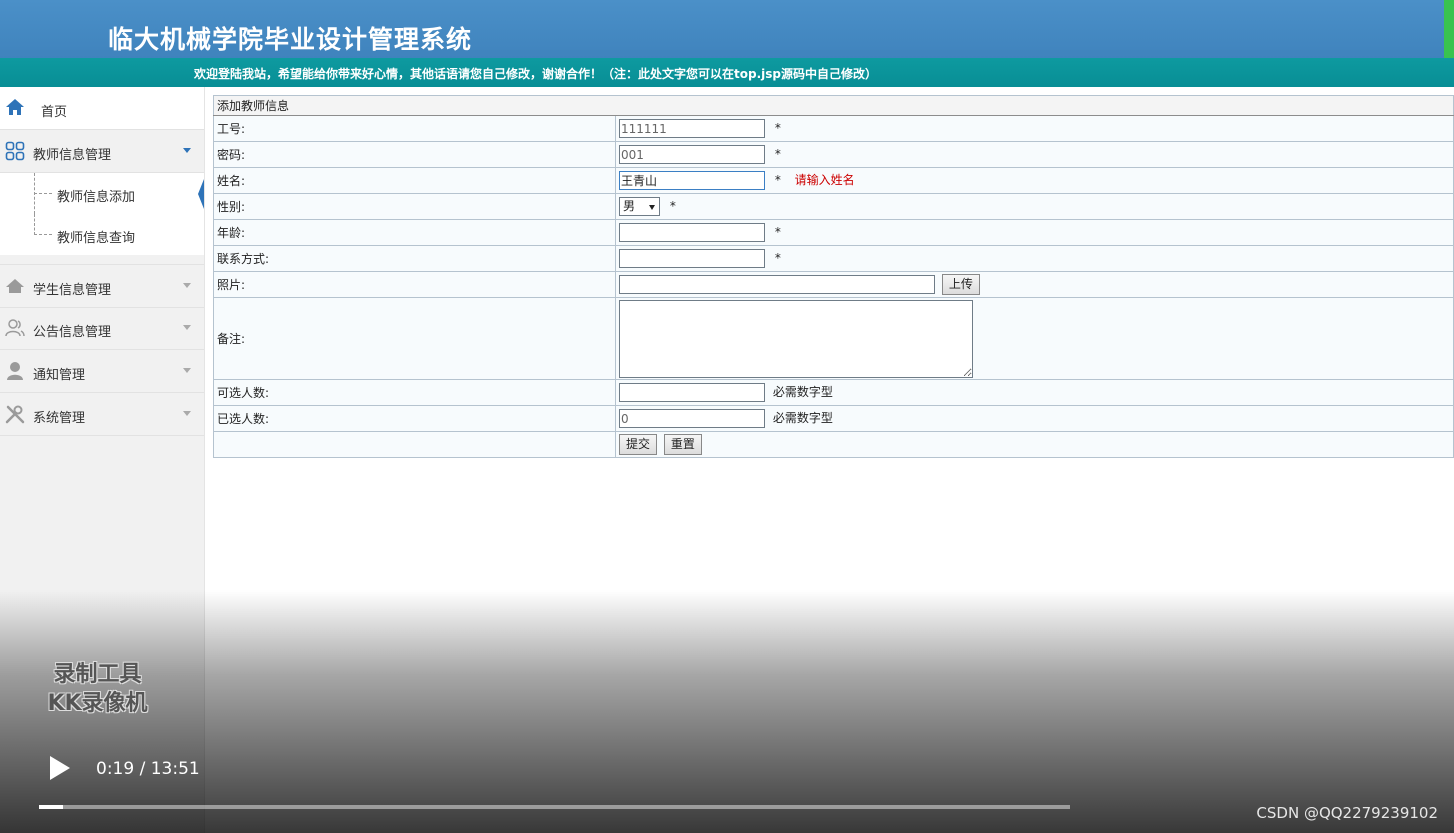 The image size is (1454, 833). I want to click on name-input, so click(692, 180).